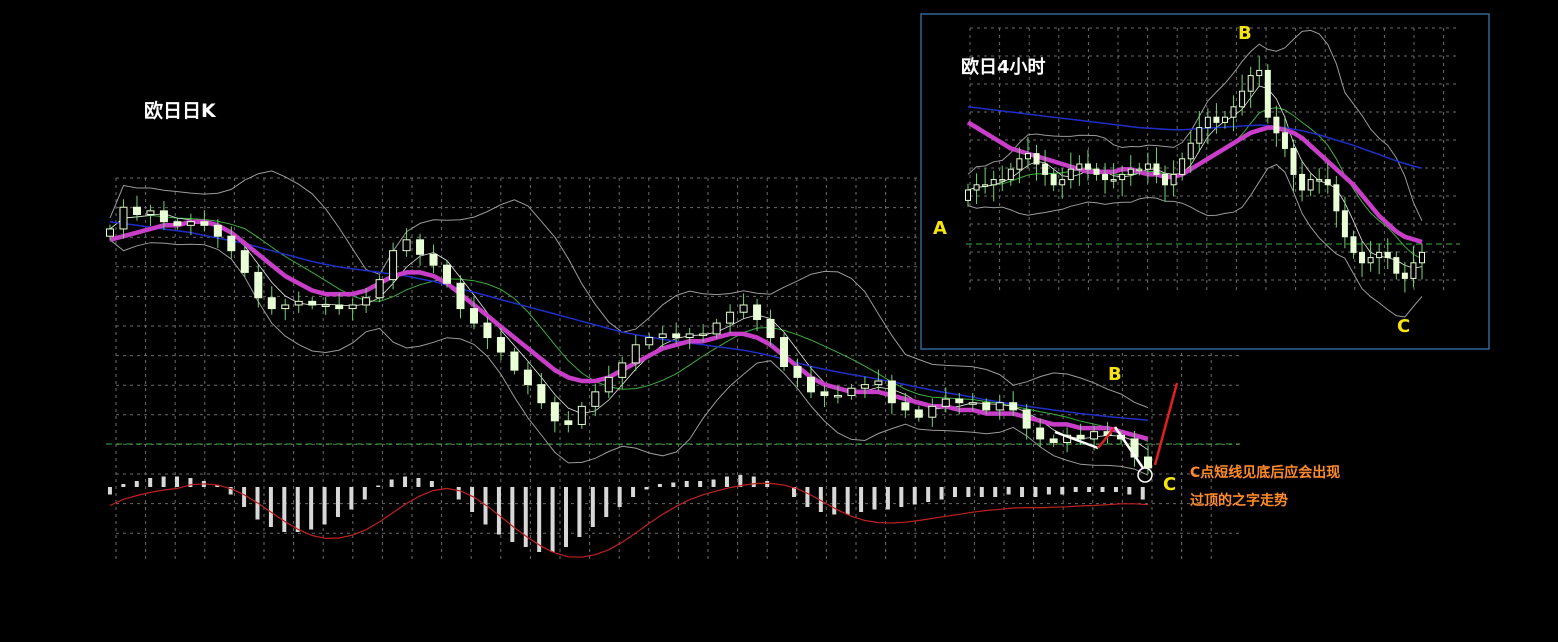  Describe the element at coordinates (1115, 374) in the screenshot. I see `main-point-b-label: B` at that location.